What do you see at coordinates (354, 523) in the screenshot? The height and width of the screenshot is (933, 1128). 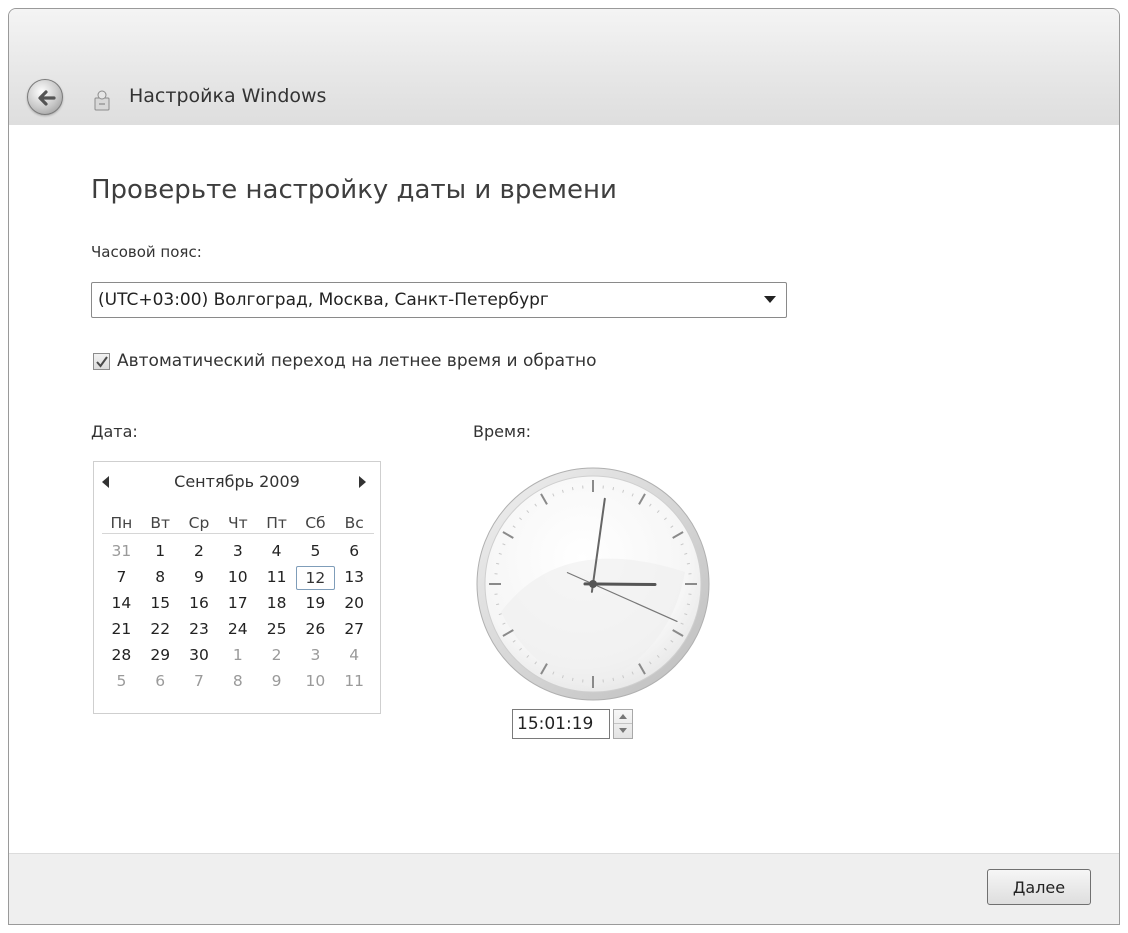 I see `calendar-weekday: Вс` at bounding box center [354, 523].